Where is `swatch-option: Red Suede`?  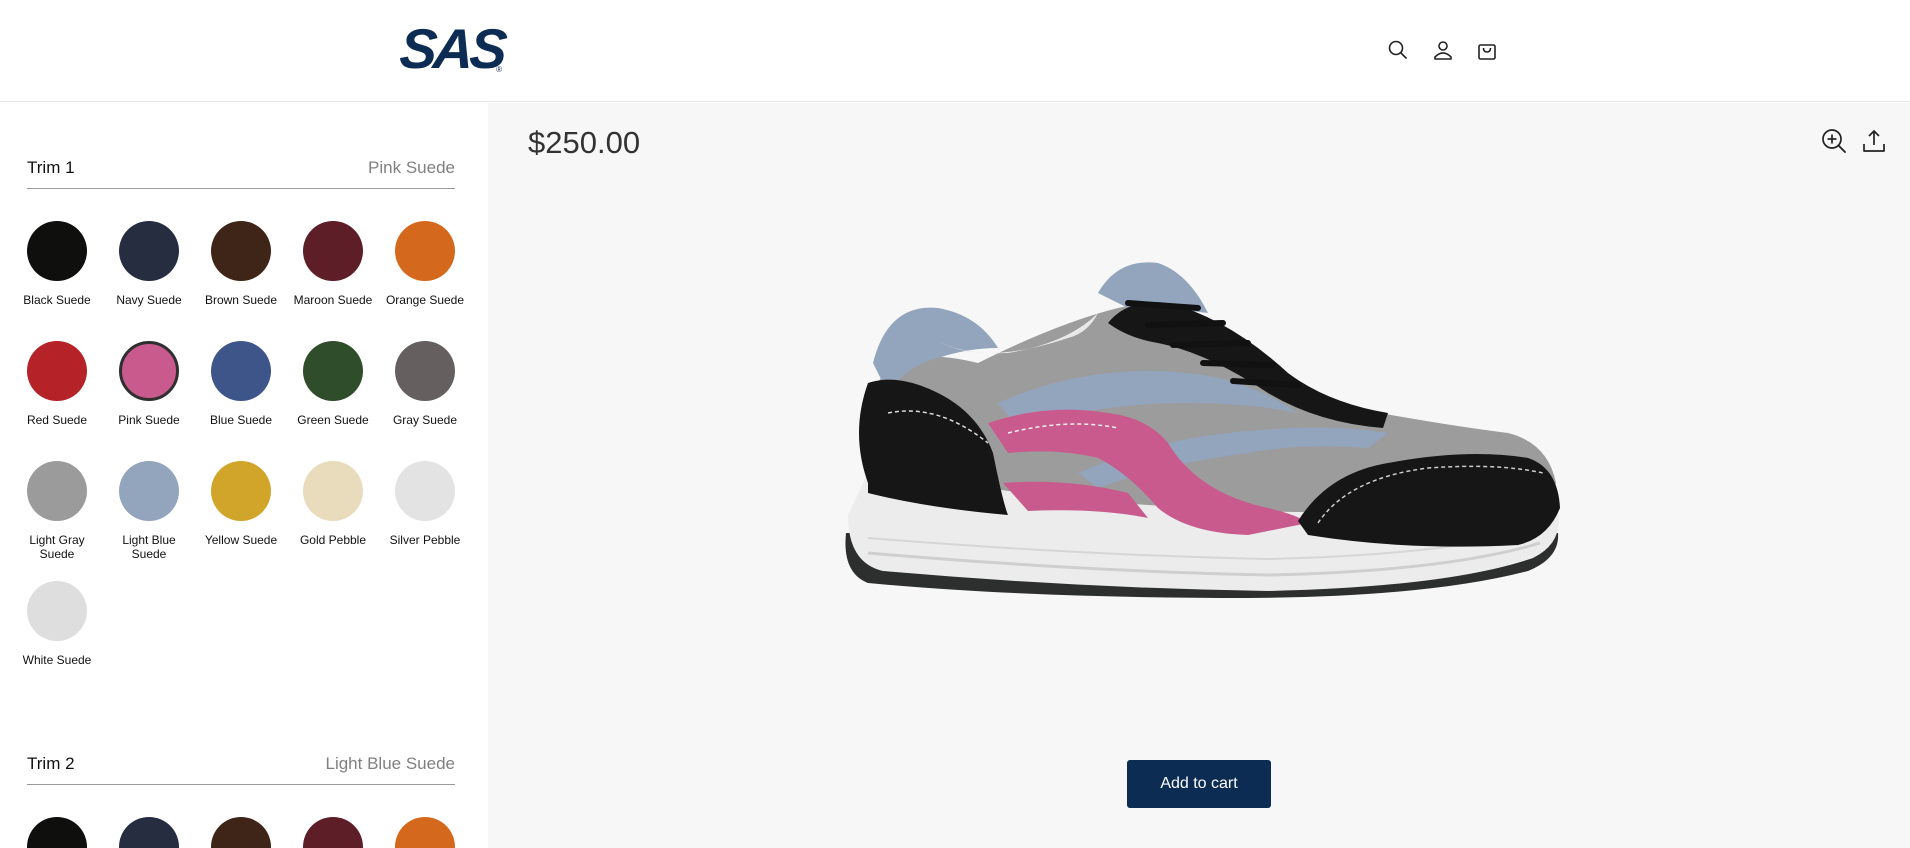 swatch-option: Red Suede is located at coordinates (57, 384).